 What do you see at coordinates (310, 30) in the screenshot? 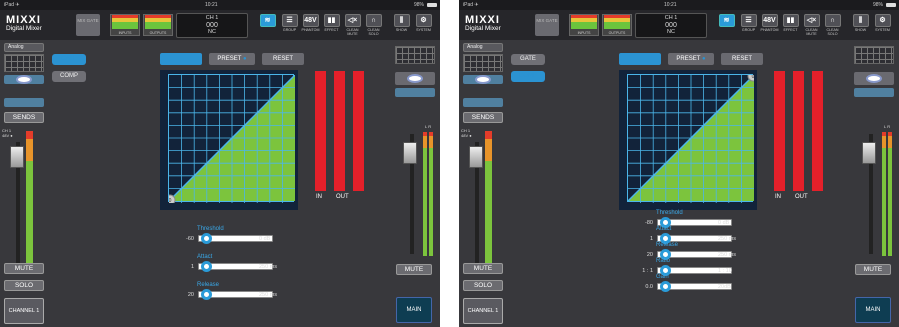
I see `phantom-label: PHANTOM` at bounding box center [310, 30].